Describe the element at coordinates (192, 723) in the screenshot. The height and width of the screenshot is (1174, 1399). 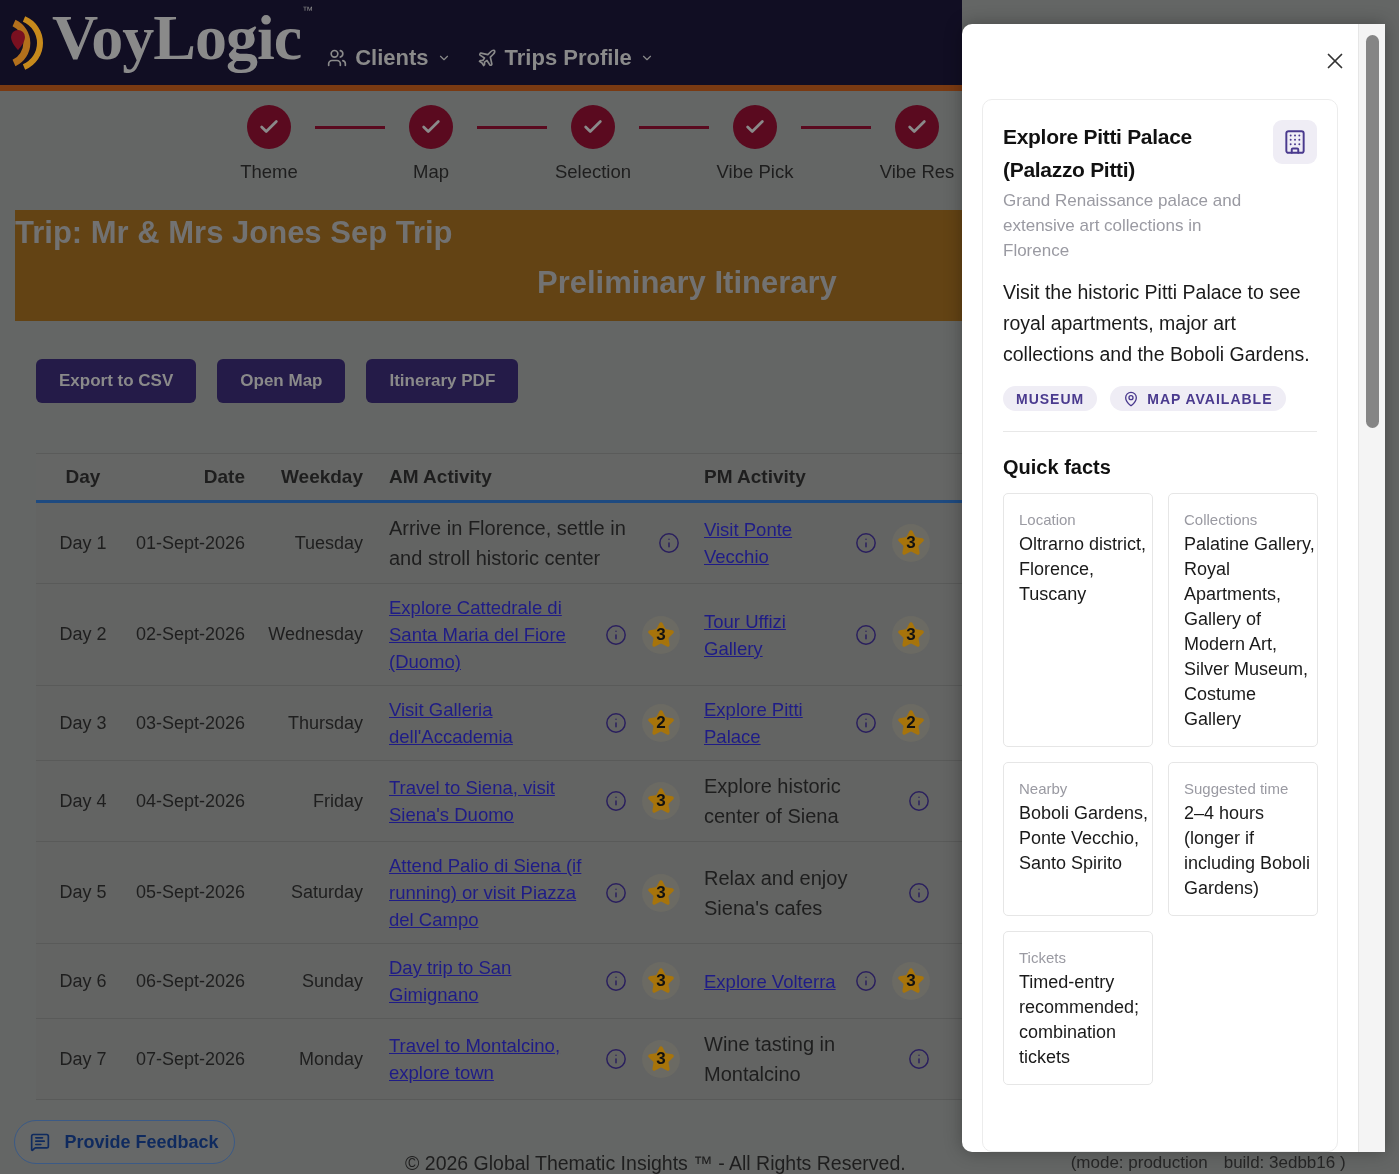
I see `table-cell: 03-Sept-2026` at that location.